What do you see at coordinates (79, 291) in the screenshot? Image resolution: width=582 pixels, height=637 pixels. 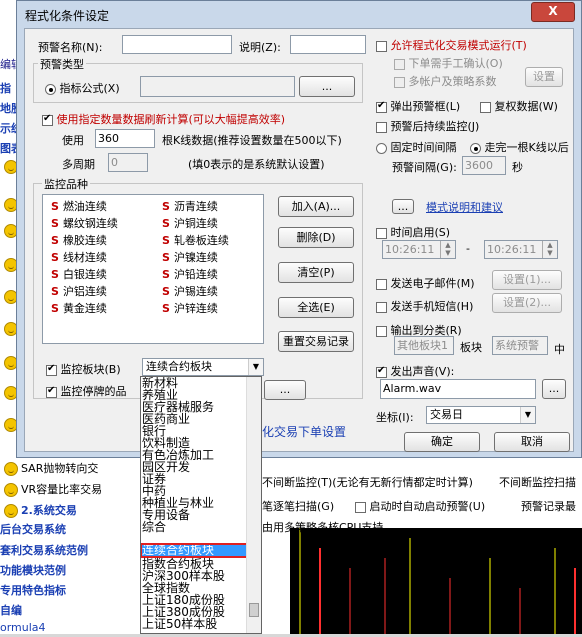 I see `stock-item: S 沪铝连续` at bounding box center [79, 291].